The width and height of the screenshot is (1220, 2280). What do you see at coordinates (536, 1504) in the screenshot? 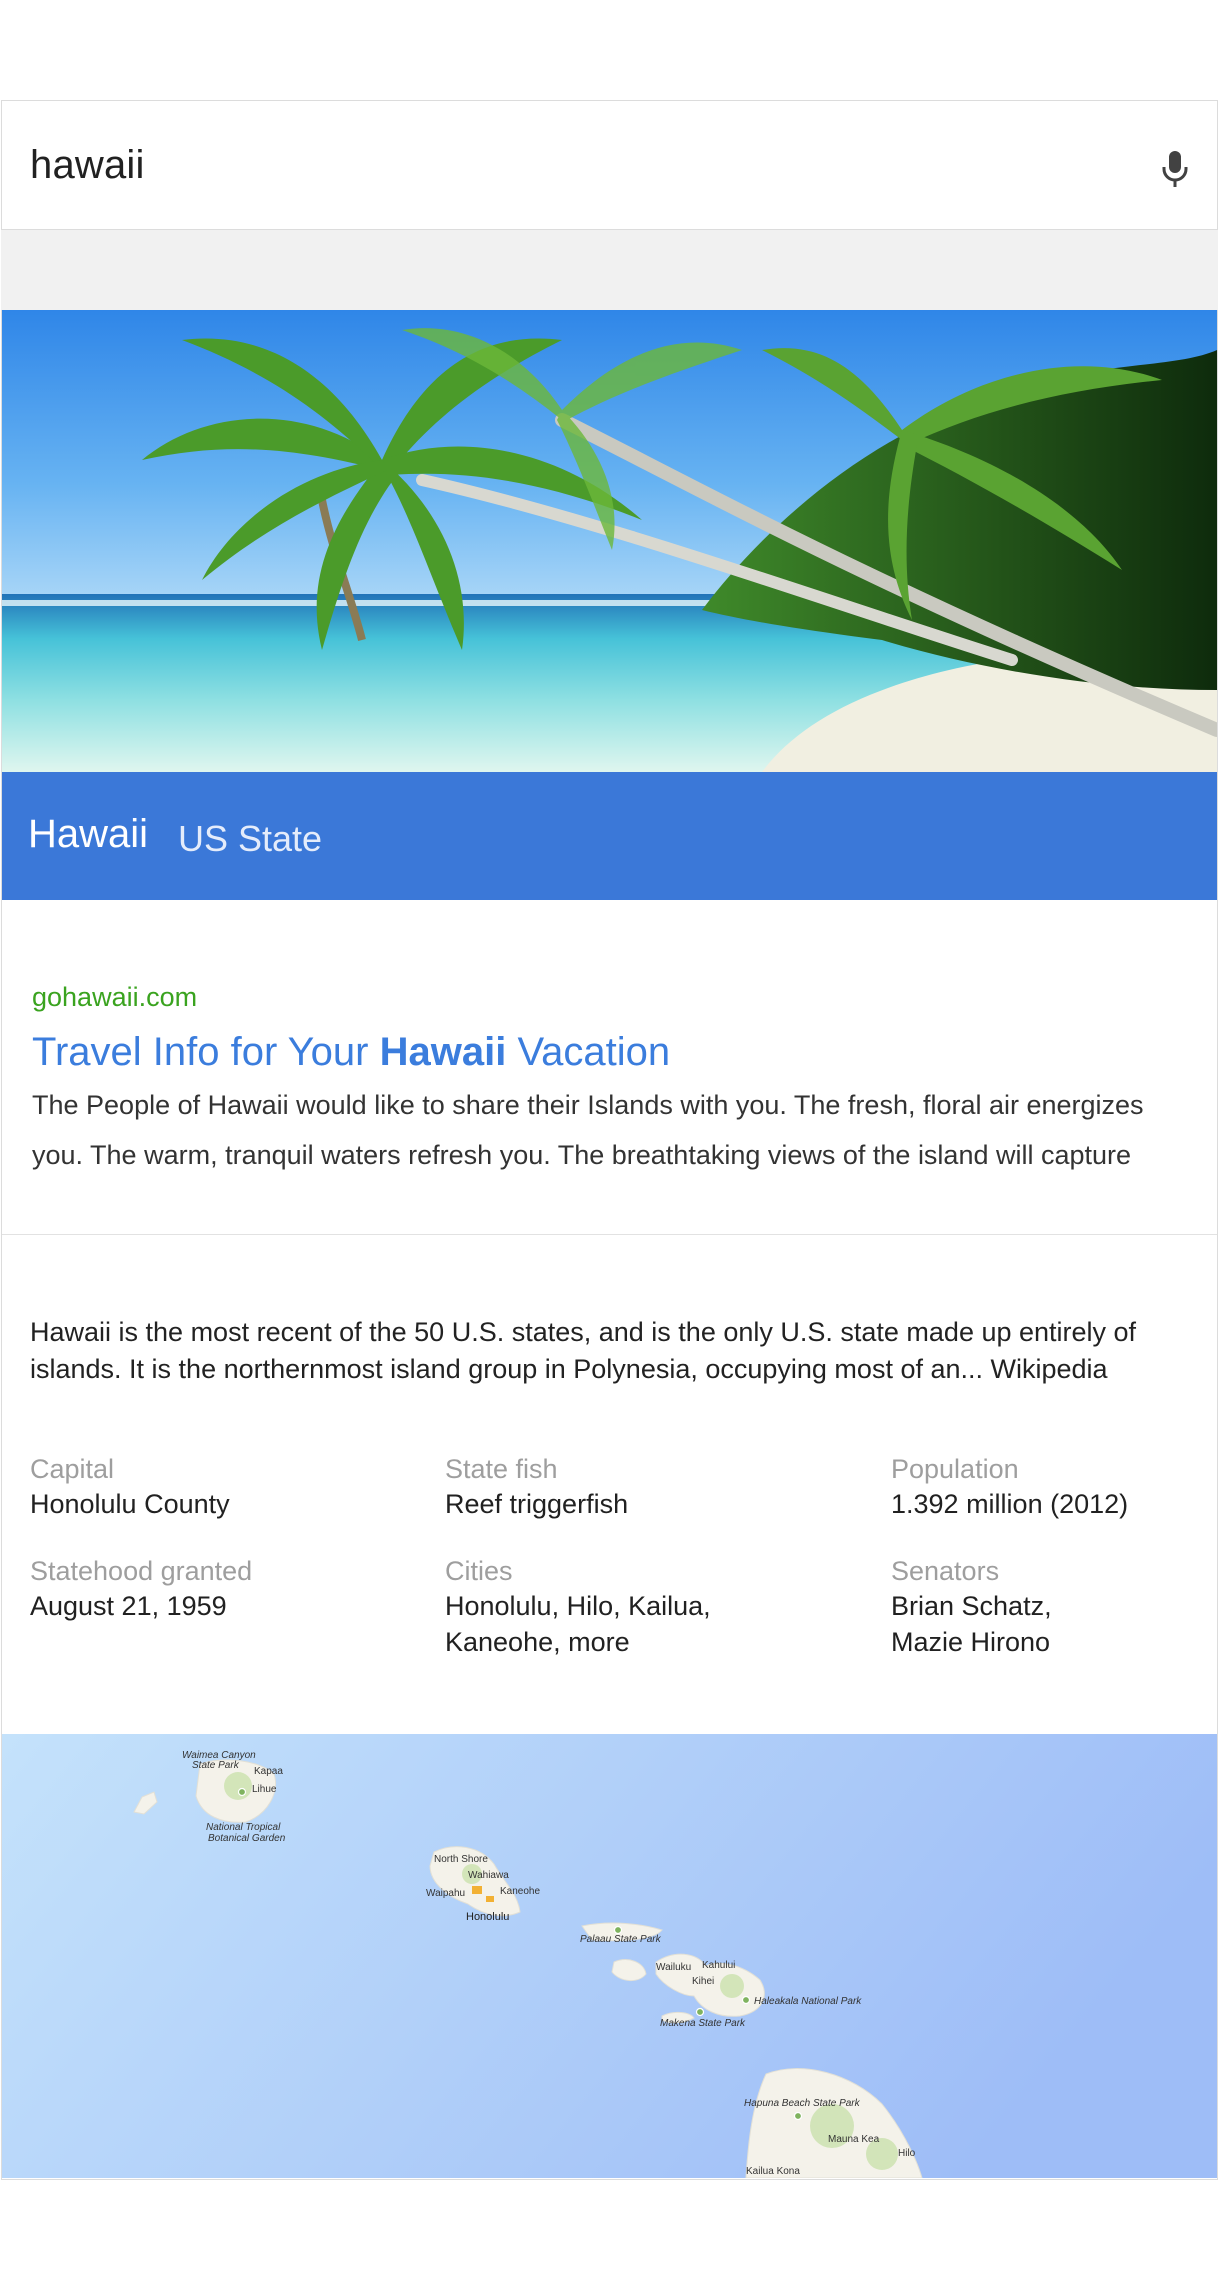
I see `fact-value: Reef triggerfish` at bounding box center [536, 1504].